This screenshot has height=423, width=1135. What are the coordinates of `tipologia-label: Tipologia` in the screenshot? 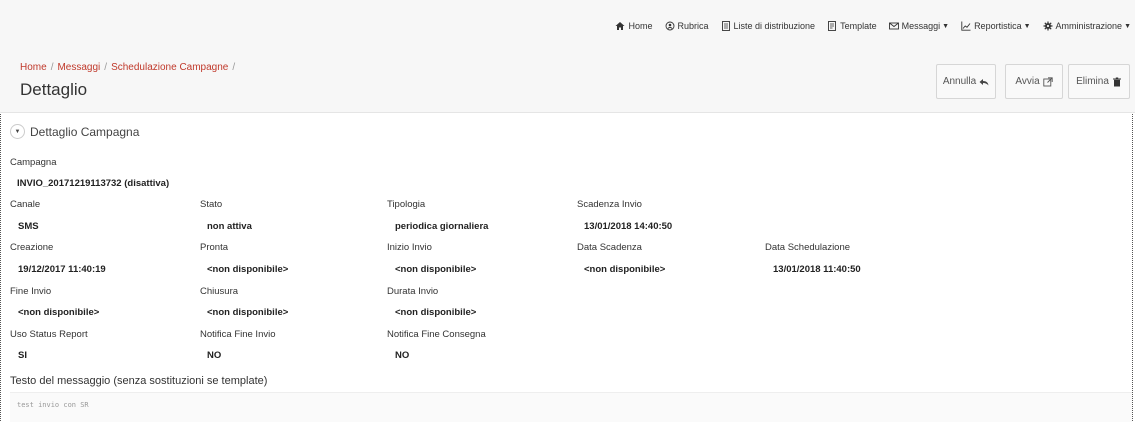 It's located at (406, 204).